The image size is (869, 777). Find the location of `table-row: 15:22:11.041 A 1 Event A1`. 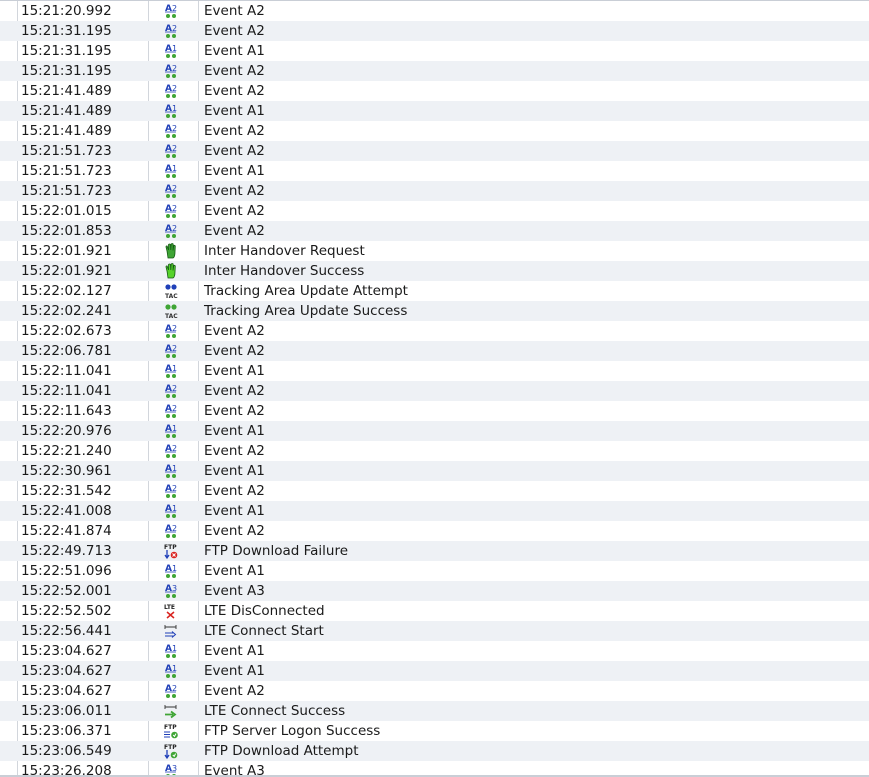

table-row: 15:22:11.041 A 1 Event A1 is located at coordinates (434, 371).